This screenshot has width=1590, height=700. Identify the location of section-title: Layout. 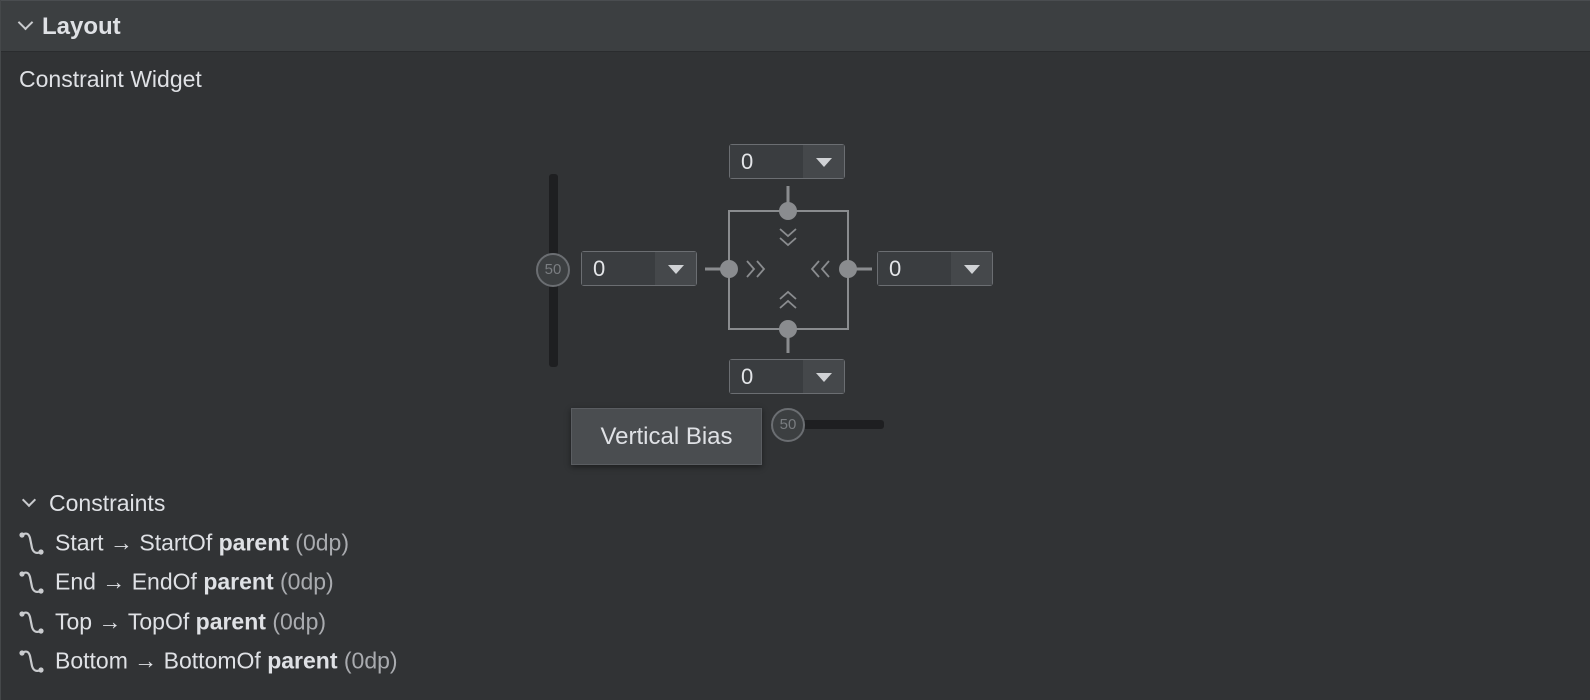
(81, 26).